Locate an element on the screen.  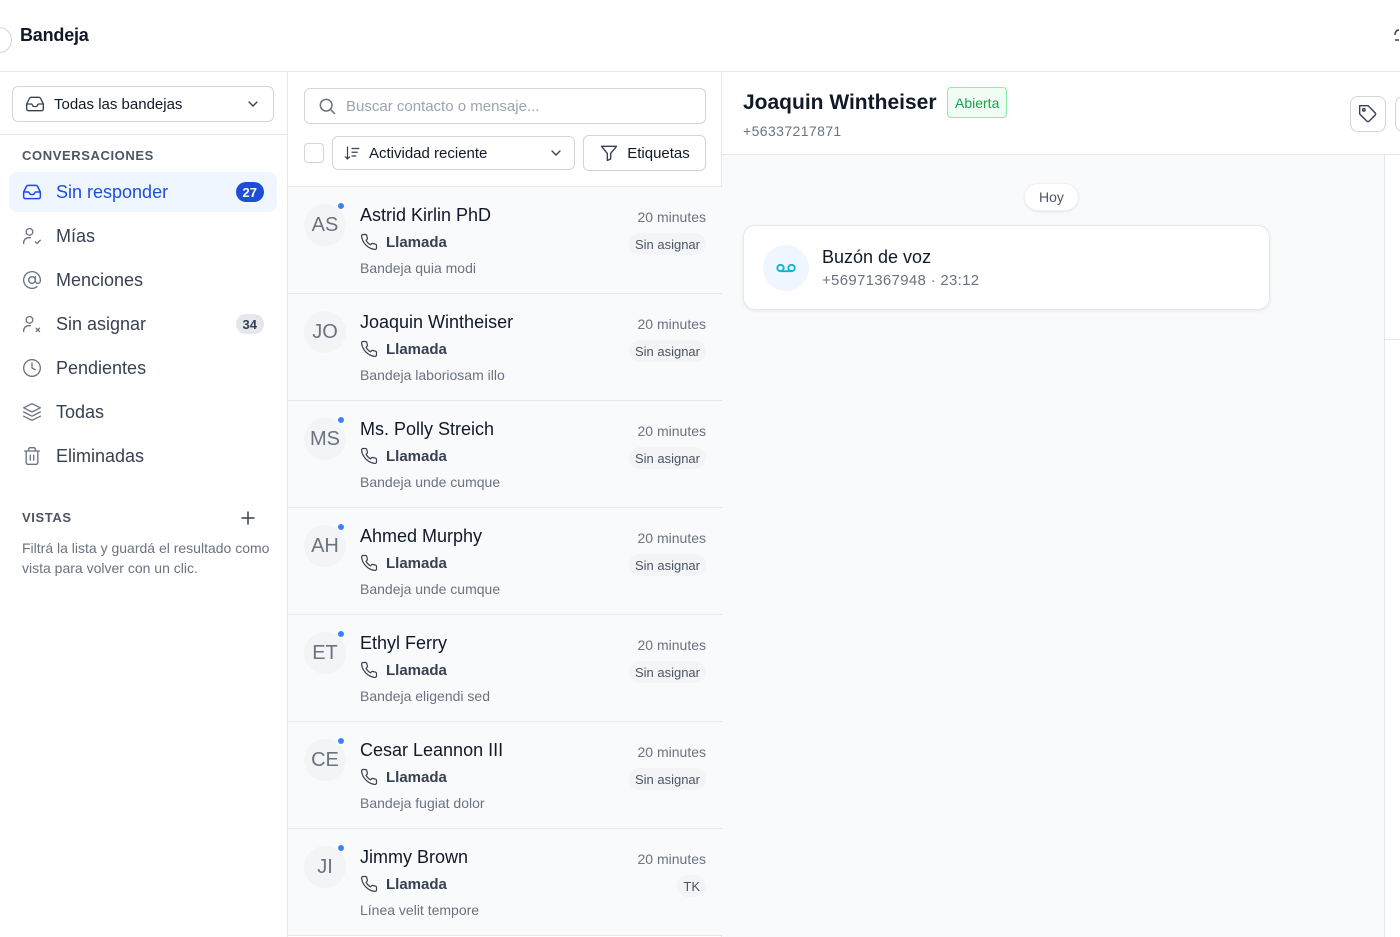
search-input is located at coordinates (516, 106).